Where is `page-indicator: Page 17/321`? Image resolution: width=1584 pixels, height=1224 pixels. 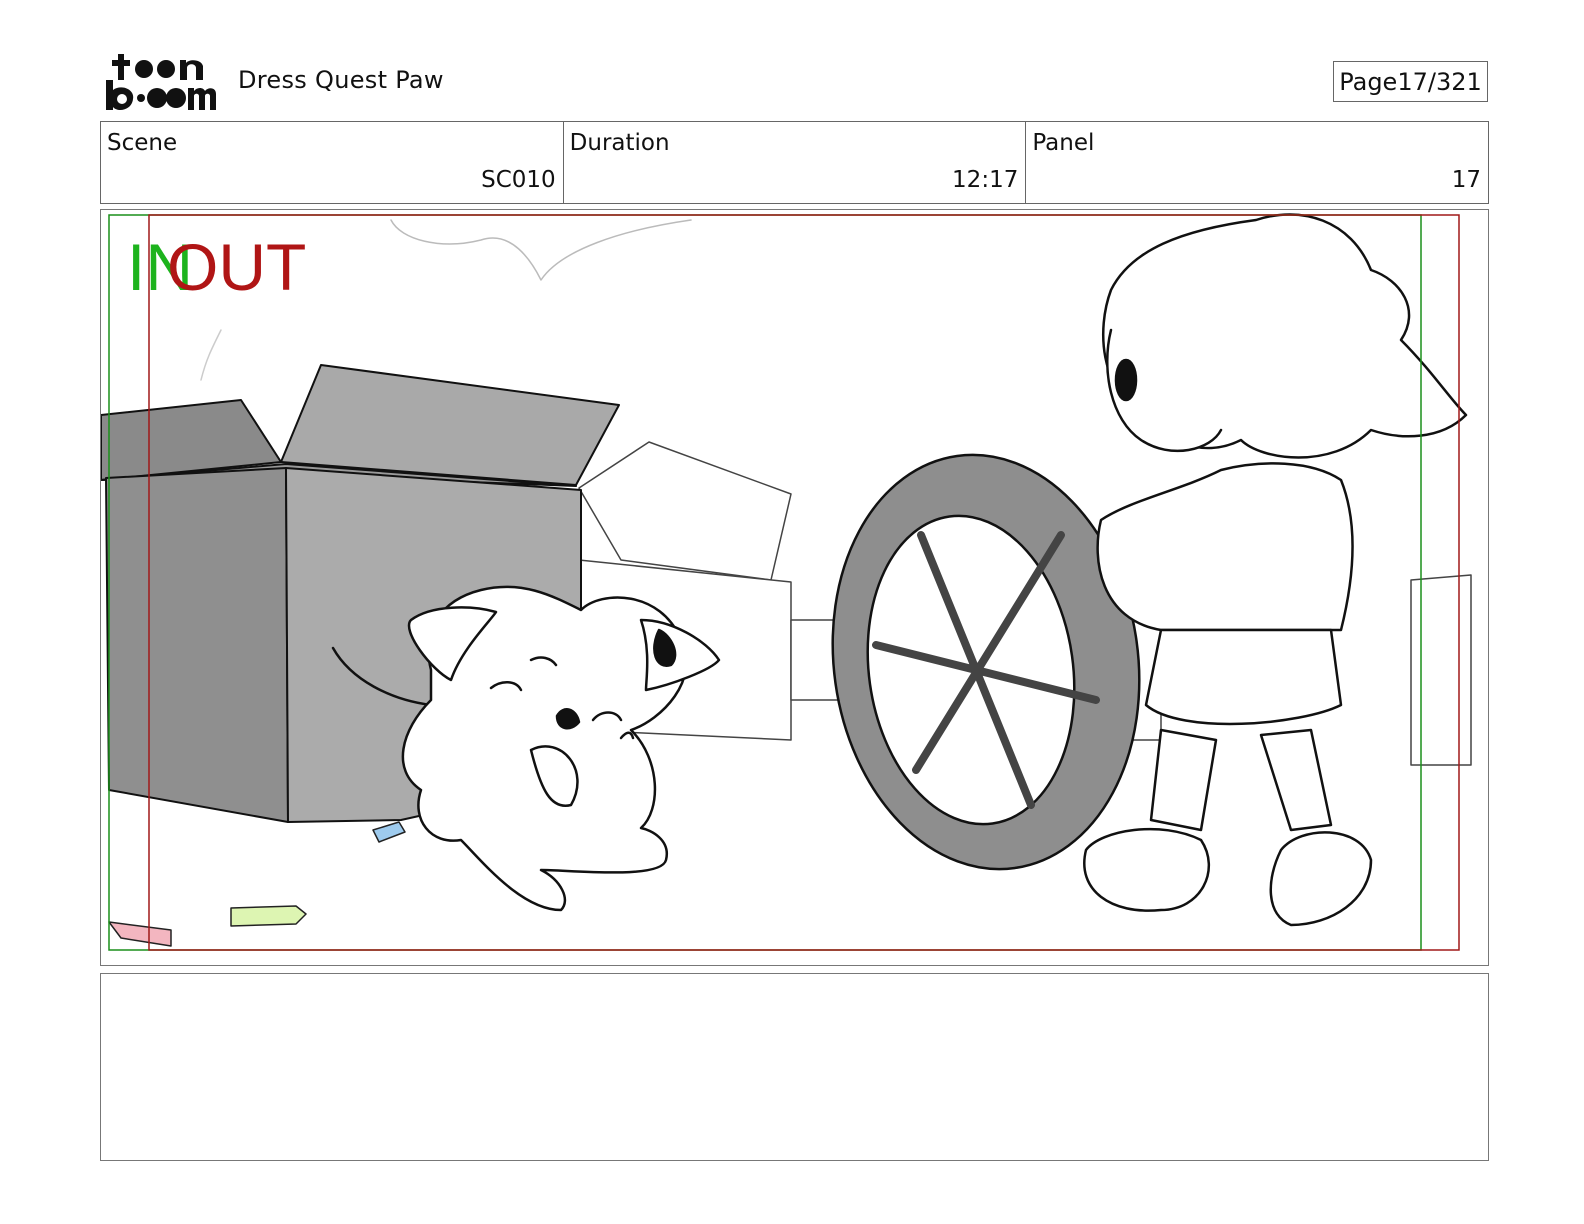 page-indicator: Page 17/321 is located at coordinates (1410, 81).